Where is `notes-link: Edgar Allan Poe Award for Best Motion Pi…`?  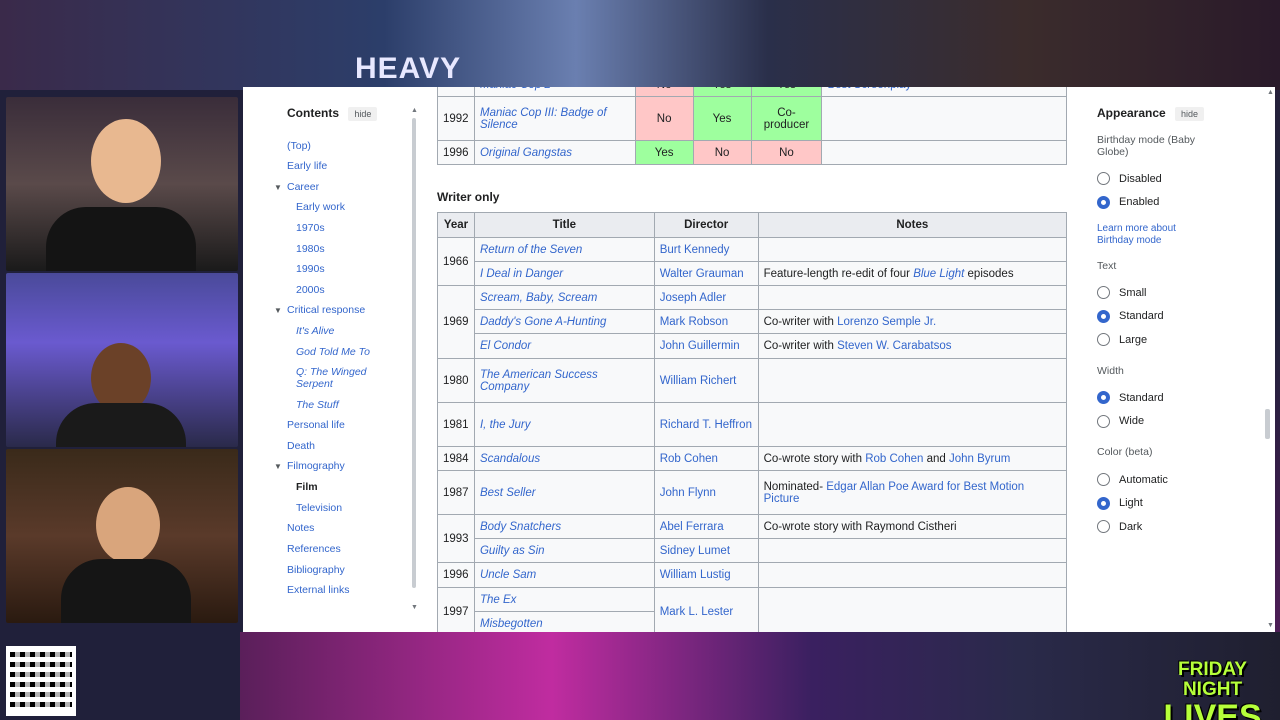 notes-link: Edgar Allan Poe Award for Best Motion Pi… is located at coordinates (894, 493).